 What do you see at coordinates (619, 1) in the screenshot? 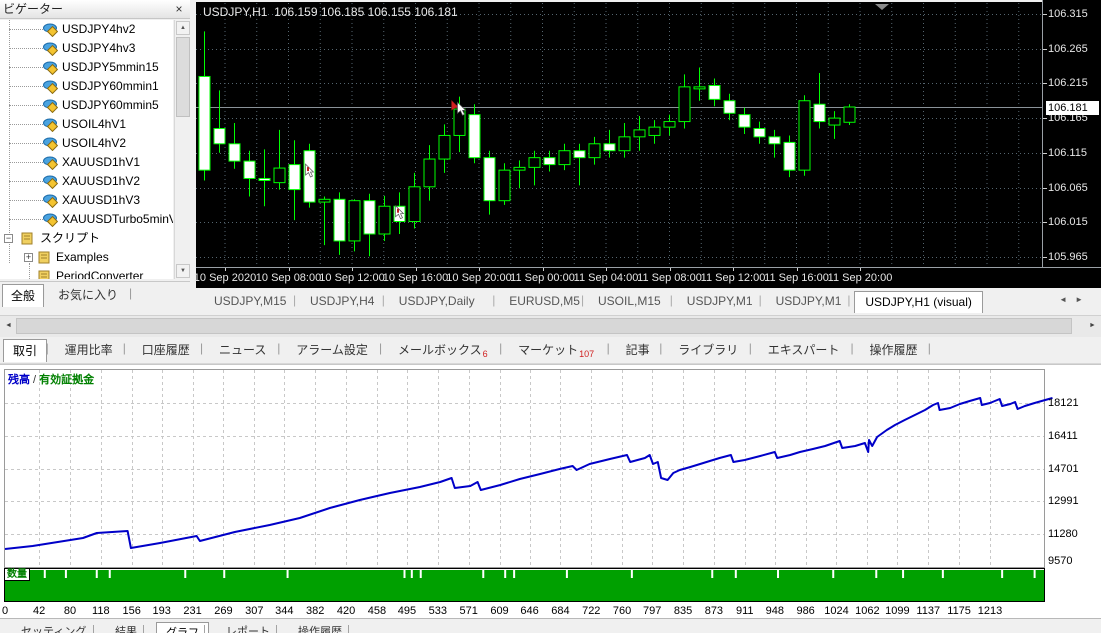
I see `window-border` at bounding box center [619, 1].